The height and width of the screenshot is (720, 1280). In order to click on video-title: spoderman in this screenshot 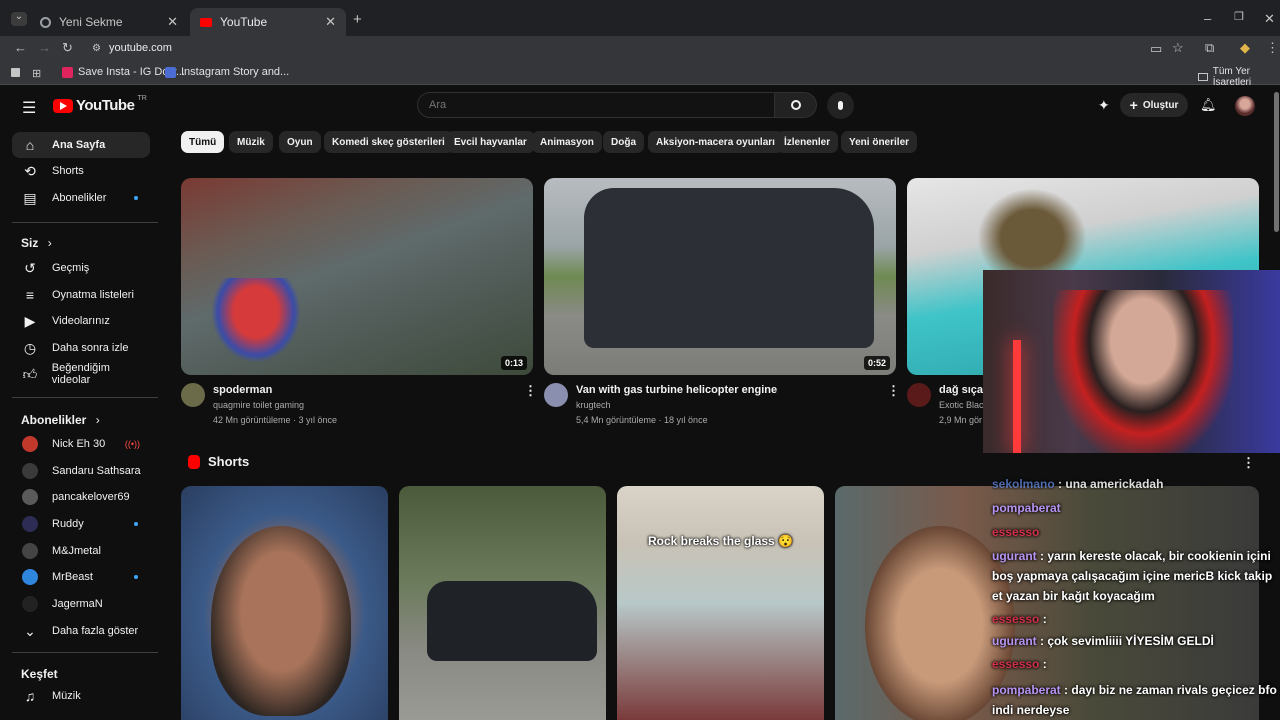, I will do `click(242, 390)`.